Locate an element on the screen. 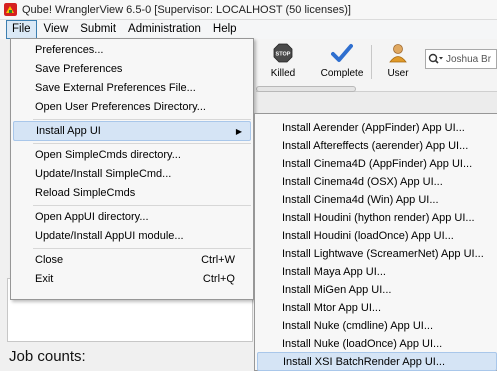 The image size is (497, 371). menu-administration: Administration is located at coordinates (164, 29).